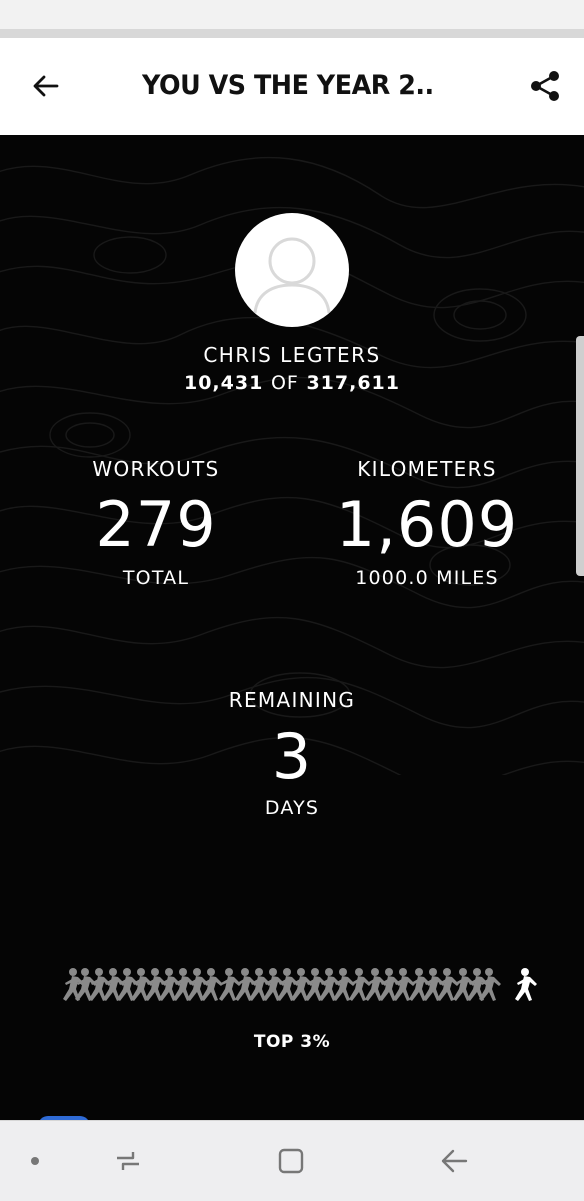 This screenshot has width=584, height=1201. I want to click on runner-crowd-icon, so click(300, 984).